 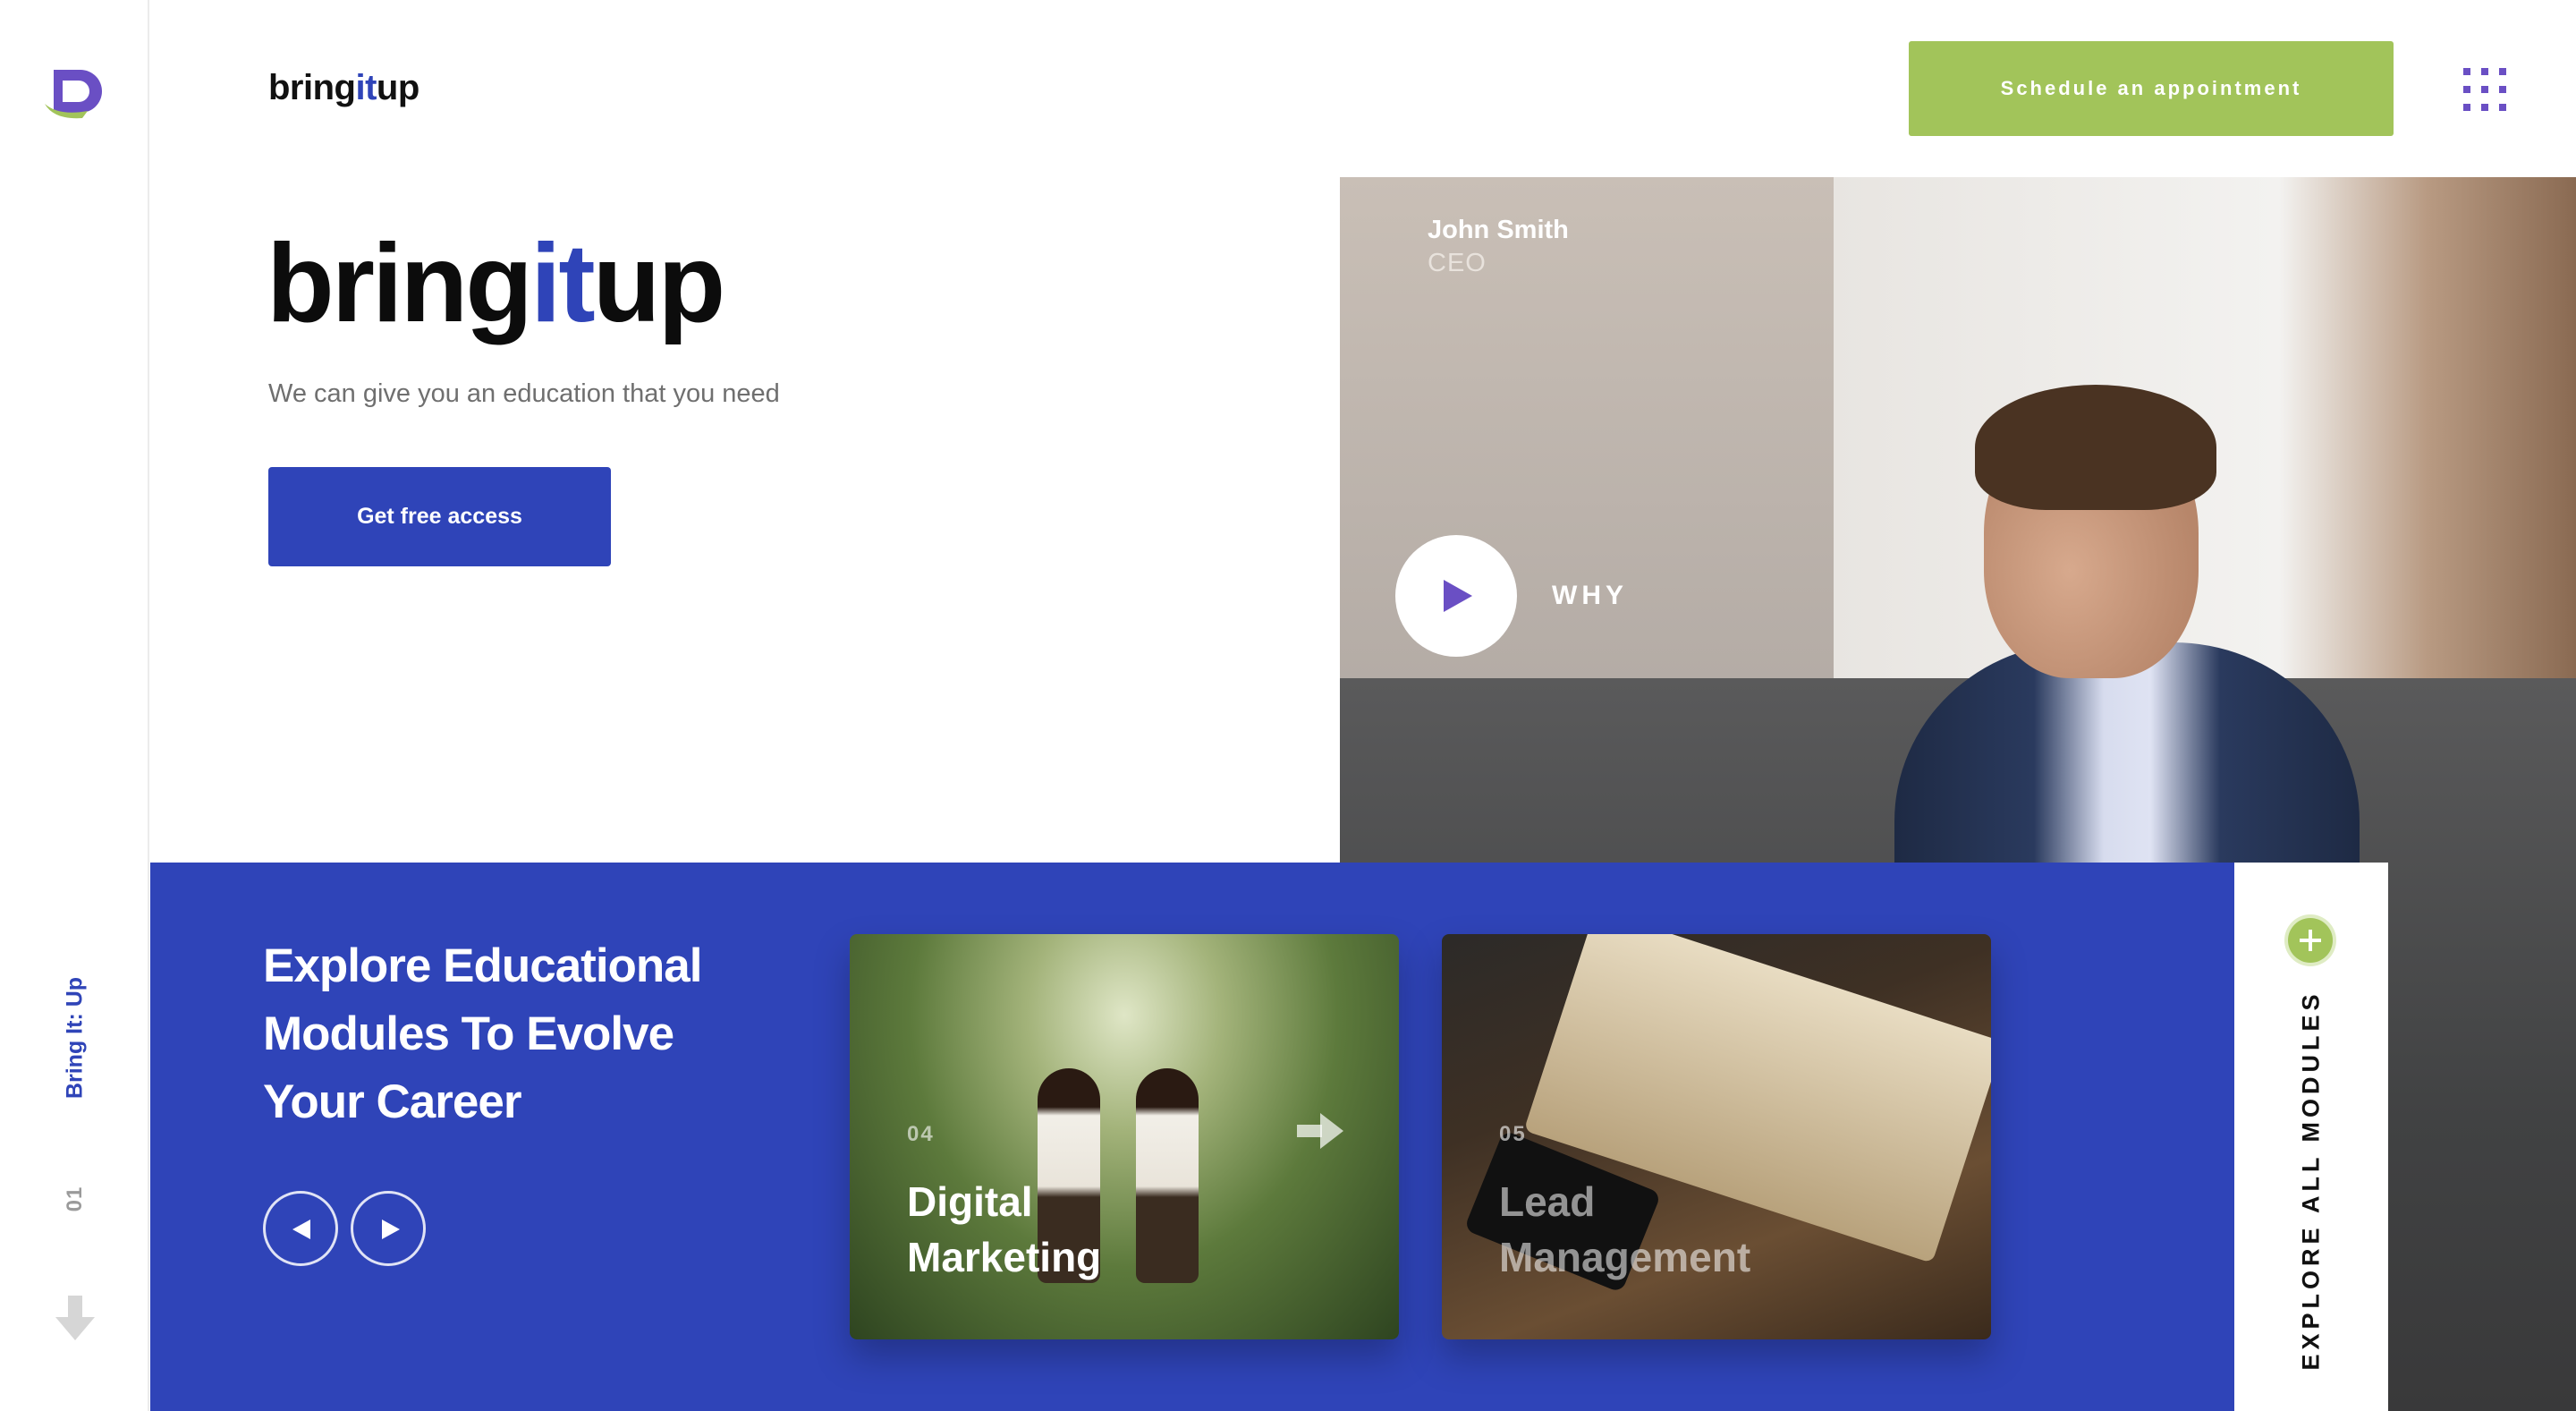 I want to click on module-title-line: Lead, so click(x=1547, y=1202).